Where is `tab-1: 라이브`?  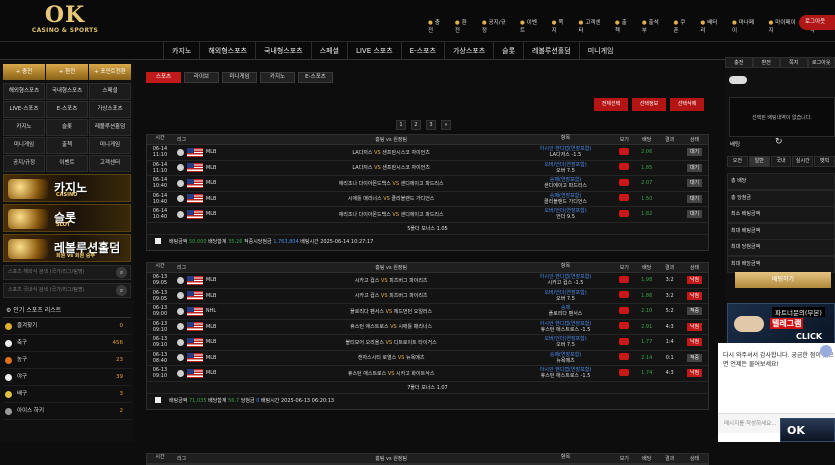
tab-1: 라이브 is located at coordinates (201, 77).